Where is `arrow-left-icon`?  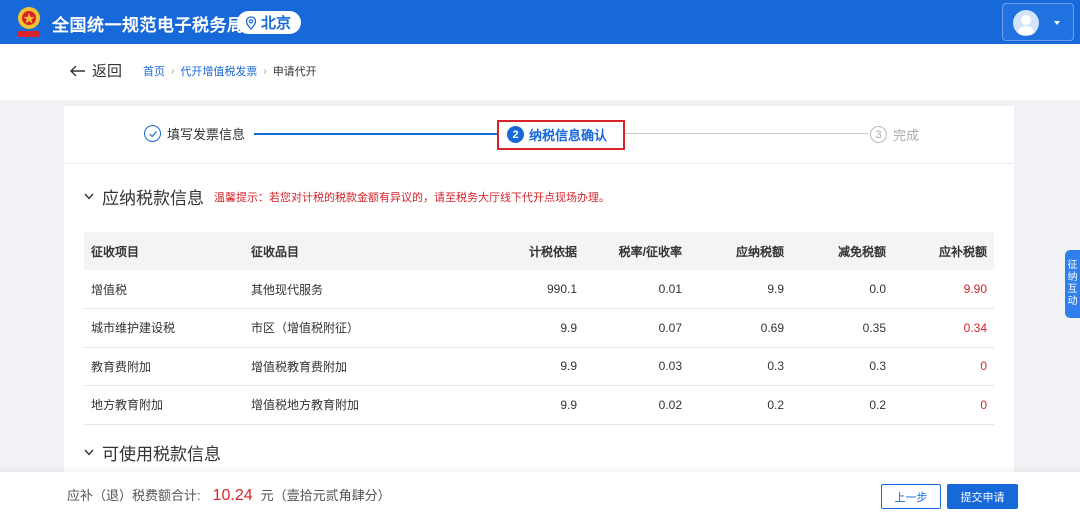 arrow-left-icon is located at coordinates (77, 70).